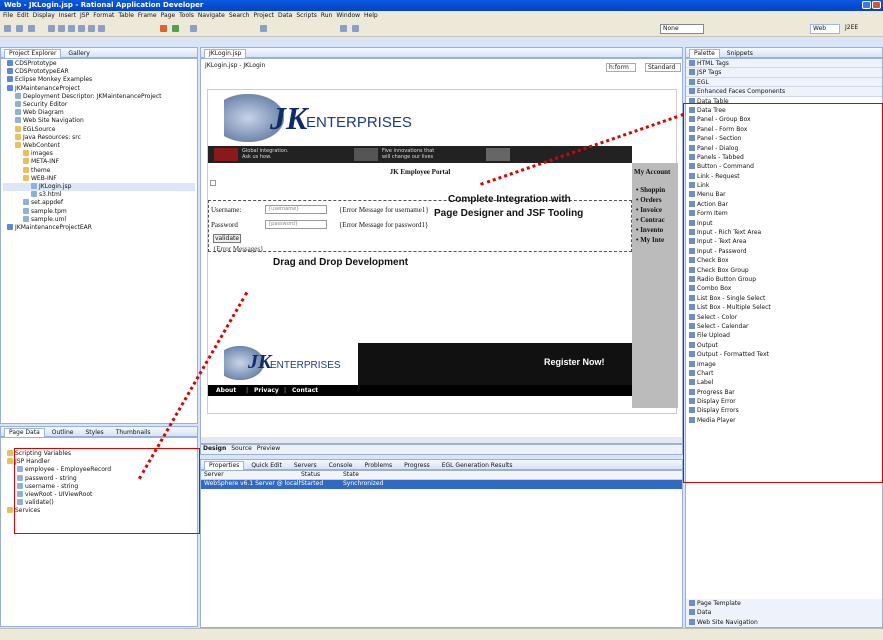 The width and height of the screenshot is (883, 640). What do you see at coordinates (296, 209) in the screenshot?
I see `username-input: {username}` at bounding box center [296, 209].